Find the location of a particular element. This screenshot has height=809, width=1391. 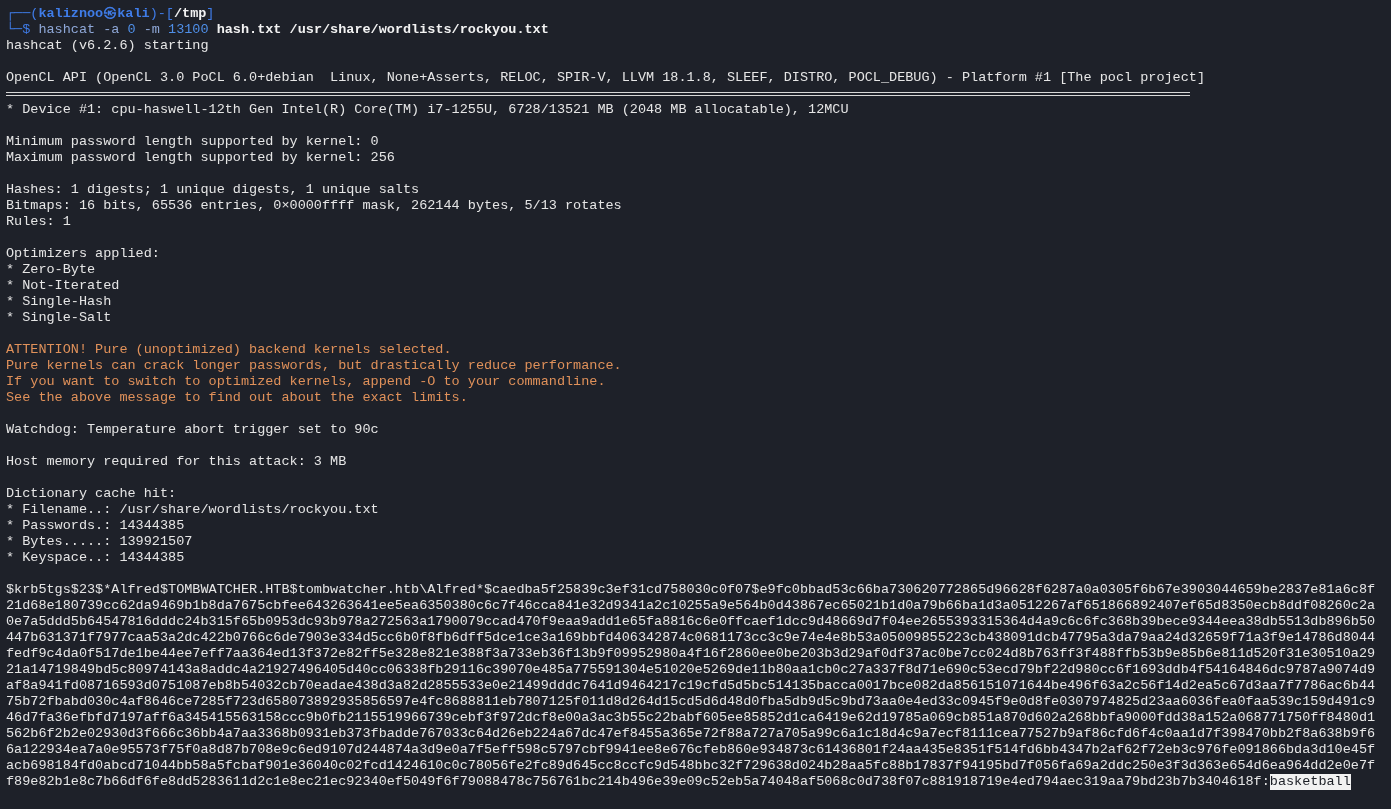

output-line: Minimum password length supported by kernel: 0 is located at coordinates (192, 142).